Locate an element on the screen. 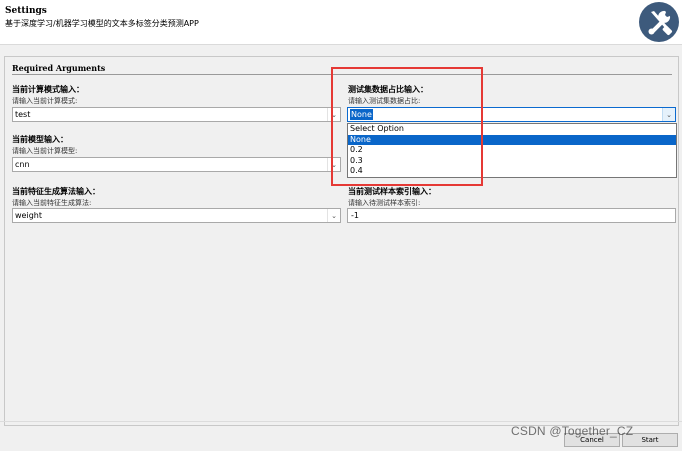 The width and height of the screenshot is (682, 451). watermark: CSDN @Together_CZ is located at coordinates (572, 431).